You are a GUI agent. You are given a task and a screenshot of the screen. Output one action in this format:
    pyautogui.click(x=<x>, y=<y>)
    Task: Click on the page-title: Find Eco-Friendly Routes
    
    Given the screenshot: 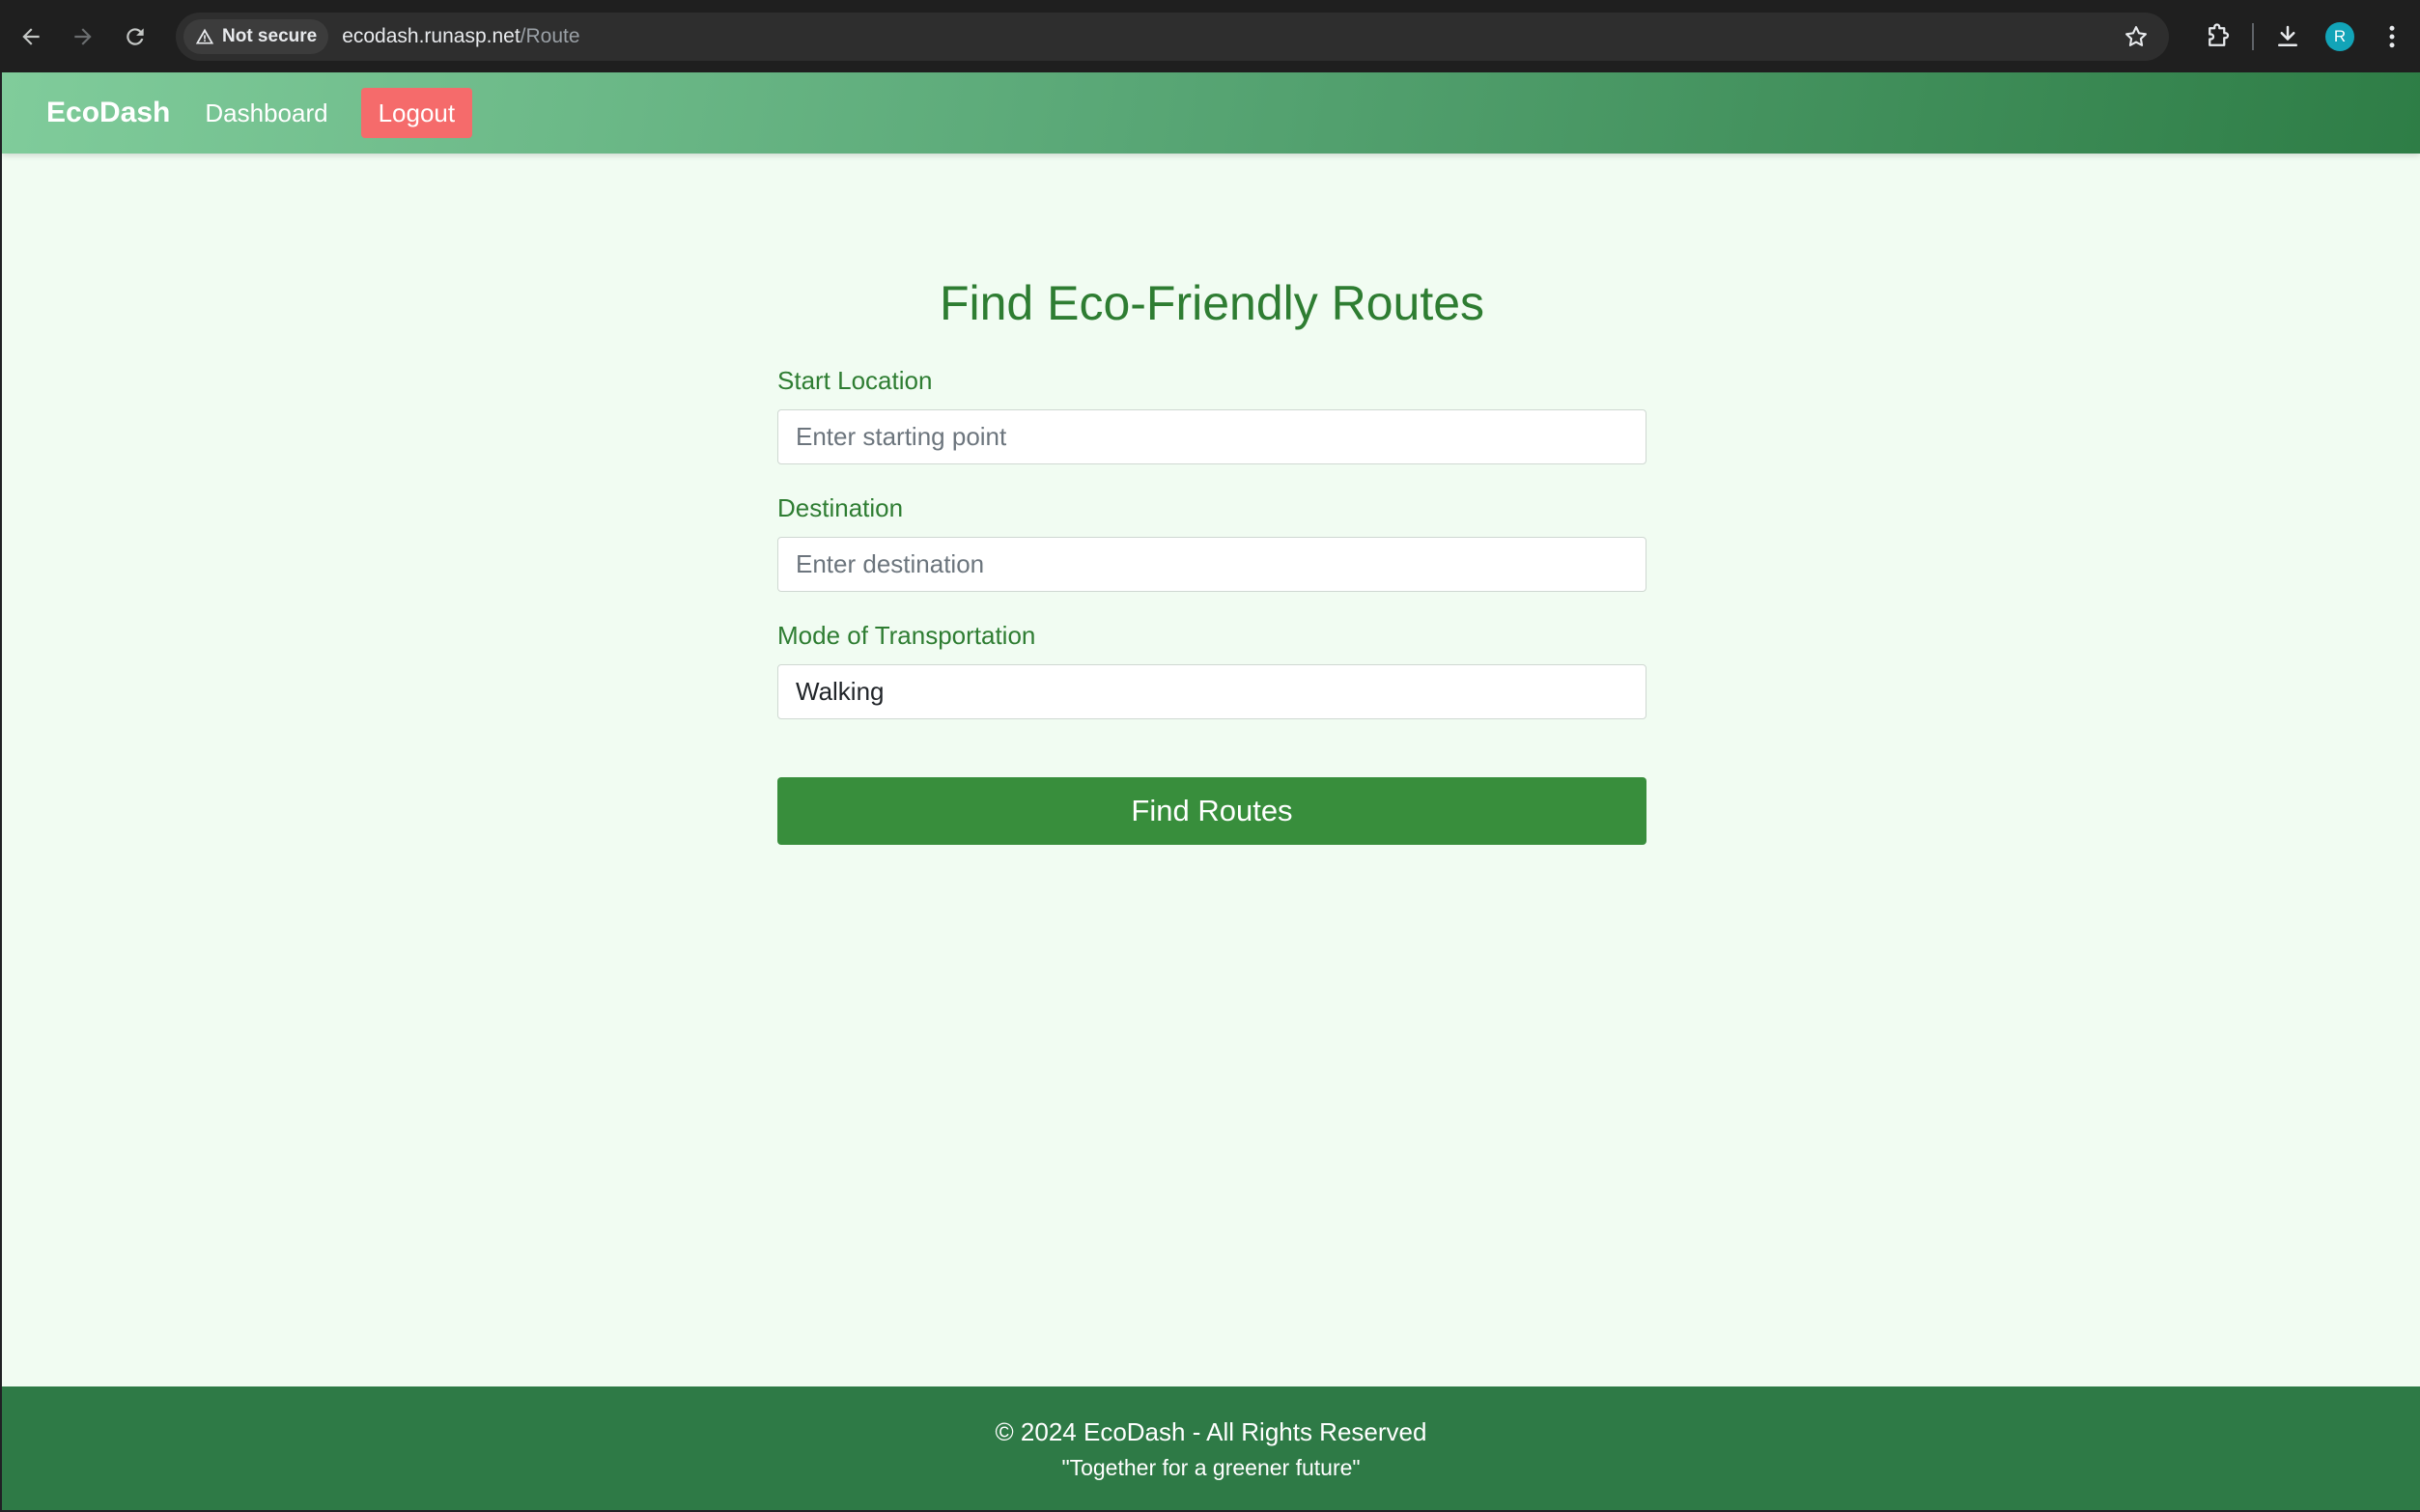 What is the action you would take?
    pyautogui.click(x=1212, y=303)
    